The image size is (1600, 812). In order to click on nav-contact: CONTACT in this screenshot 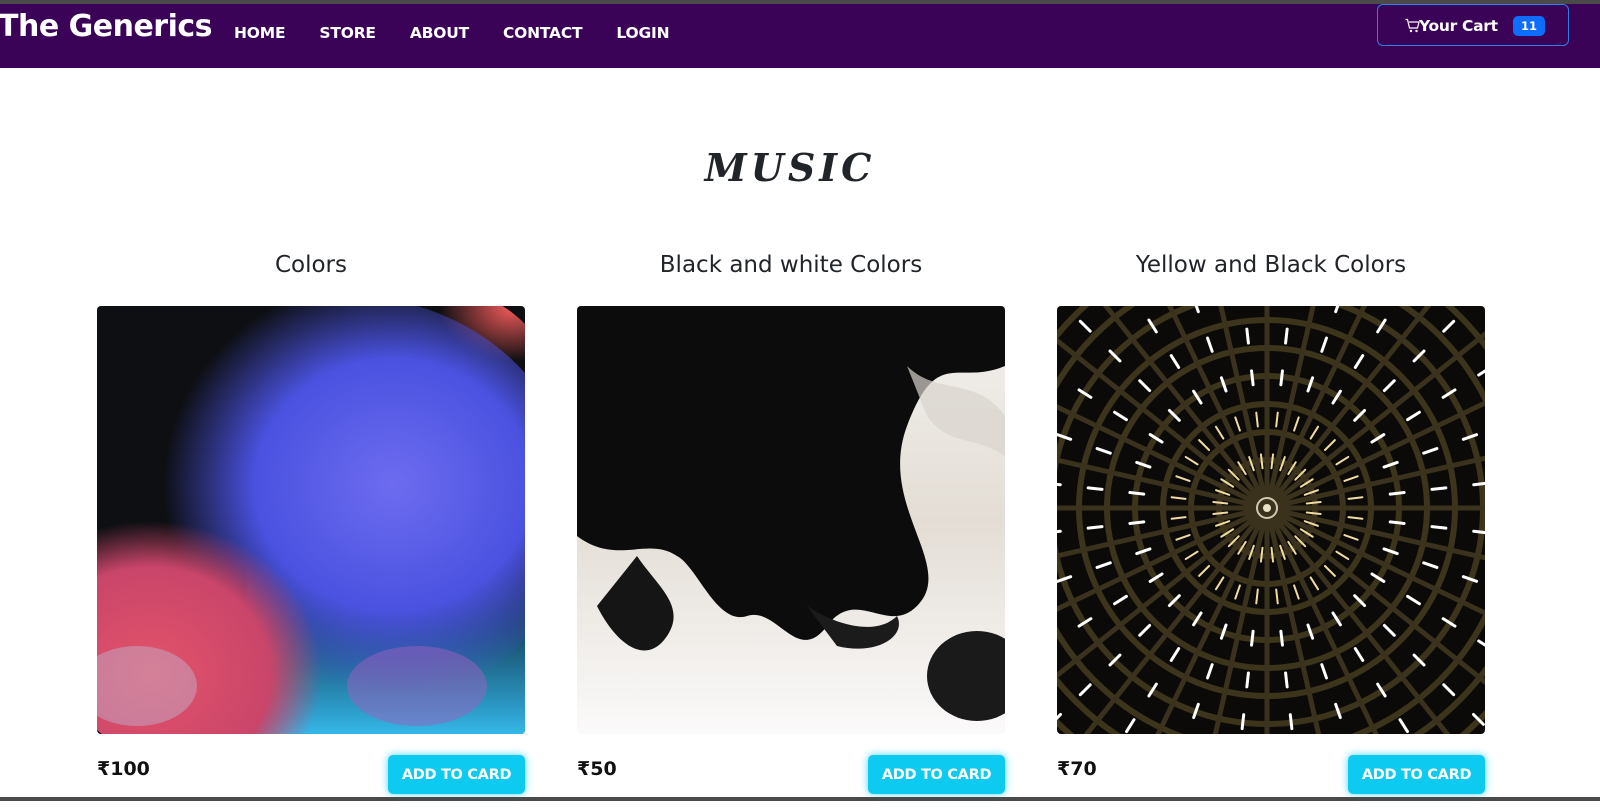, I will do `click(543, 33)`.